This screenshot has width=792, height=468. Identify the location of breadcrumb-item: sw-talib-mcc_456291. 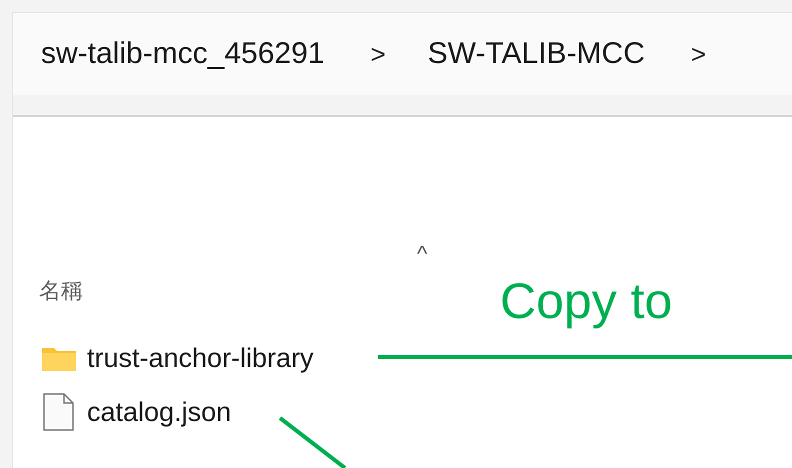
(182, 54).